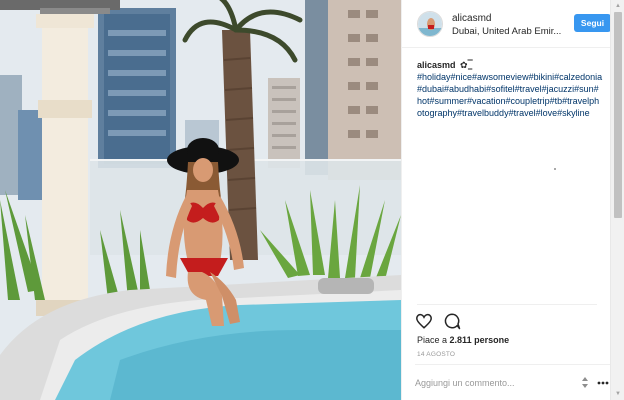 This screenshot has height=400, width=624. What do you see at coordinates (617, 6) in the screenshot?
I see `scroll-up-arrow-icon: ▲` at bounding box center [617, 6].